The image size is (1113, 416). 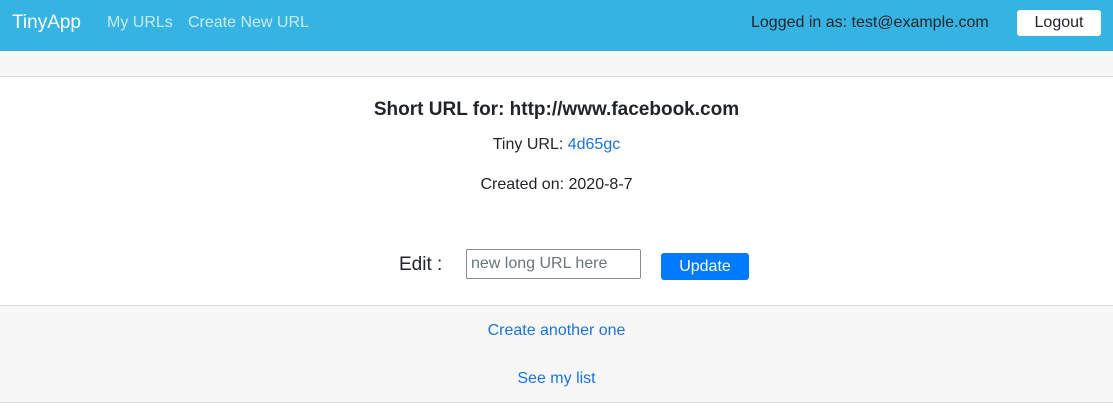 I want to click on created-date: Created on: 2020-8-7, so click(x=556, y=184).